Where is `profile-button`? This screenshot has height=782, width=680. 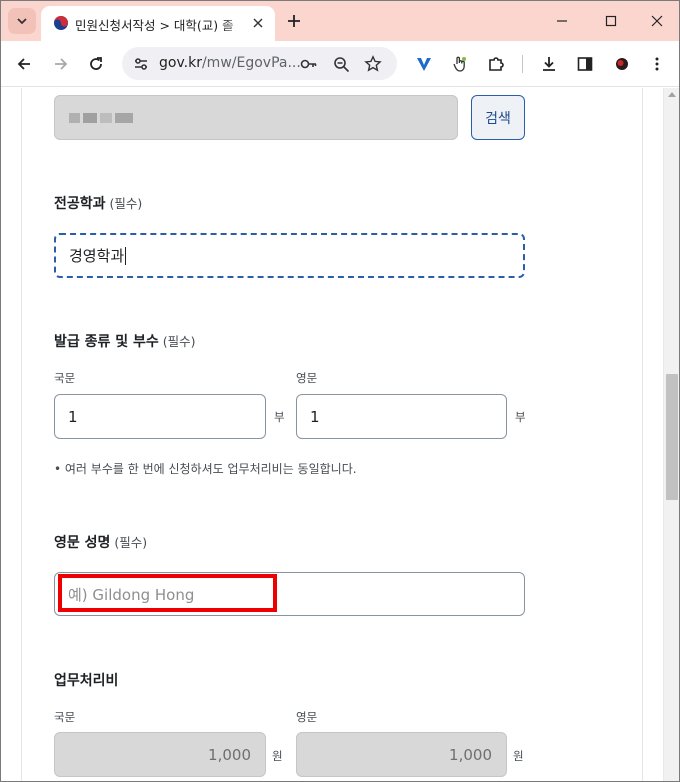
profile-button is located at coordinates (622, 64).